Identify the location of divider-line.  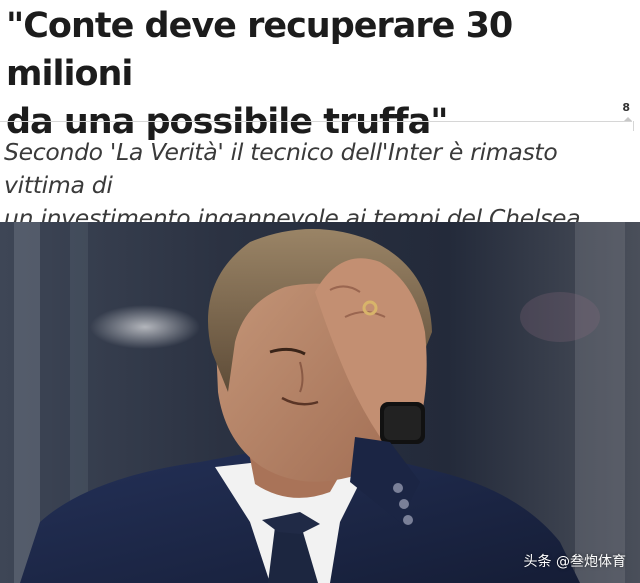
(316, 121).